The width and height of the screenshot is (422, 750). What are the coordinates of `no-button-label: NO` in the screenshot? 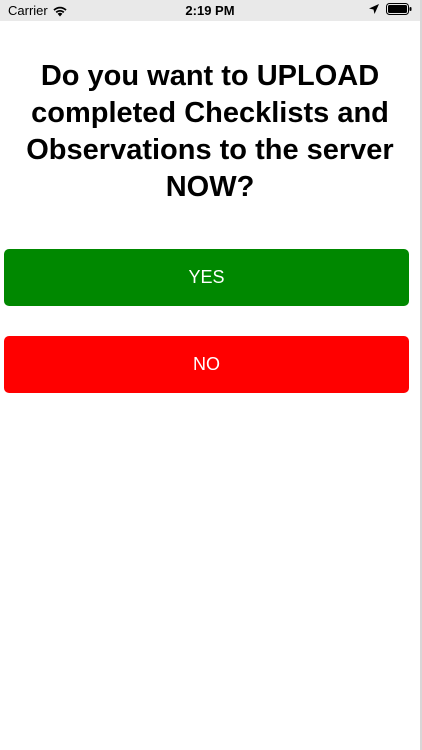 It's located at (206, 364).